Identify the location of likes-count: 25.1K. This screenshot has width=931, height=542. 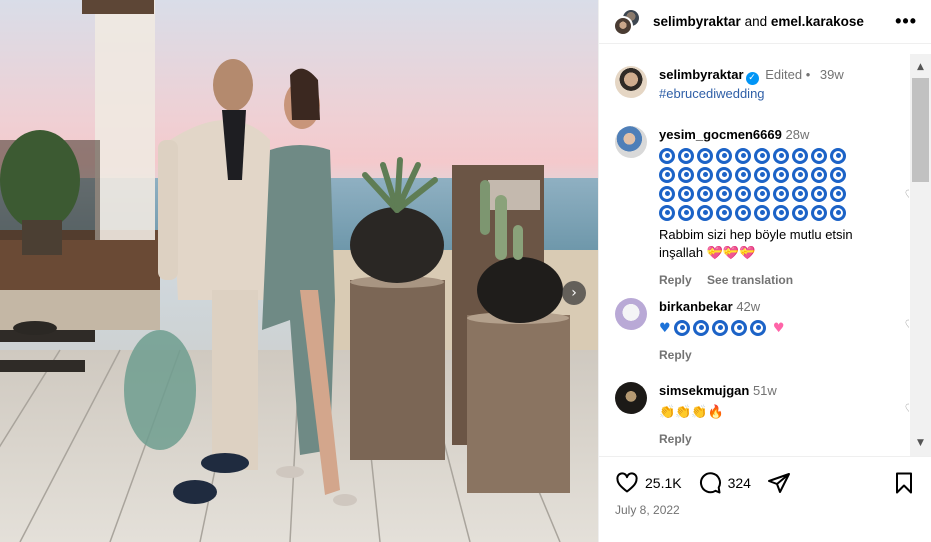
(663, 483).